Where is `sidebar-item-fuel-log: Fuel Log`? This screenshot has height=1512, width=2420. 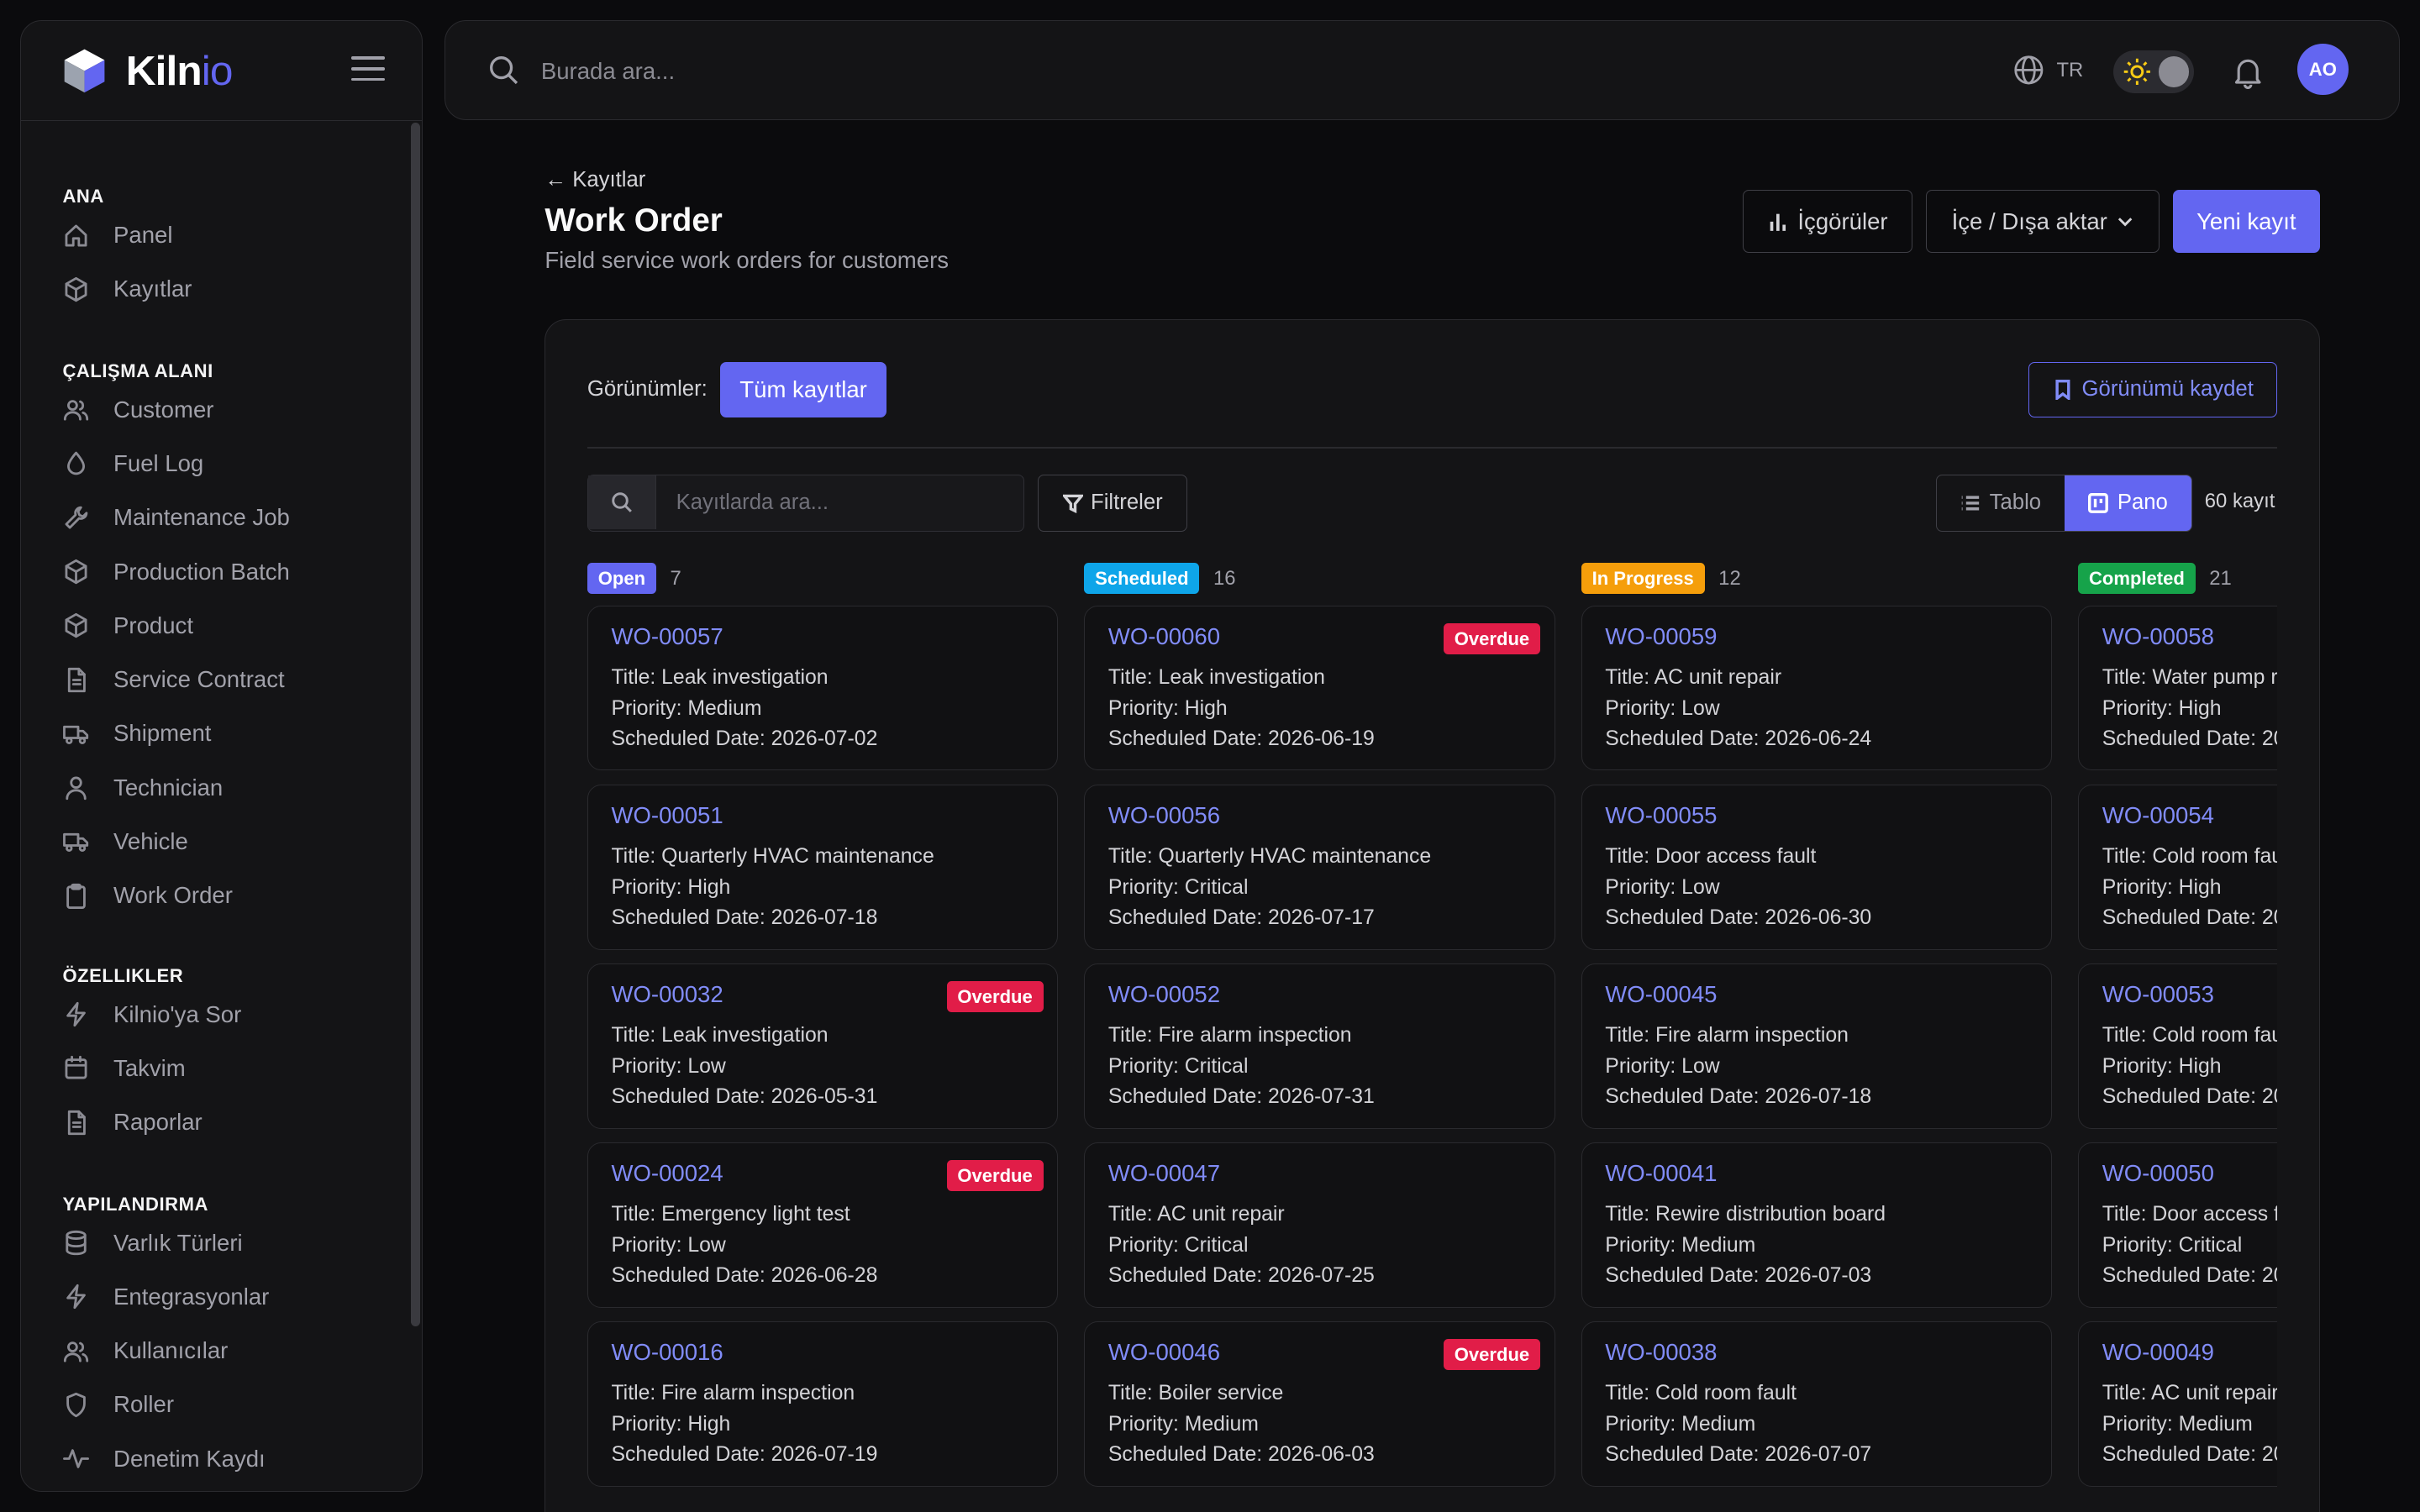 sidebar-item-fuel-log: Fuel Log is located at coordinates (232, 463).